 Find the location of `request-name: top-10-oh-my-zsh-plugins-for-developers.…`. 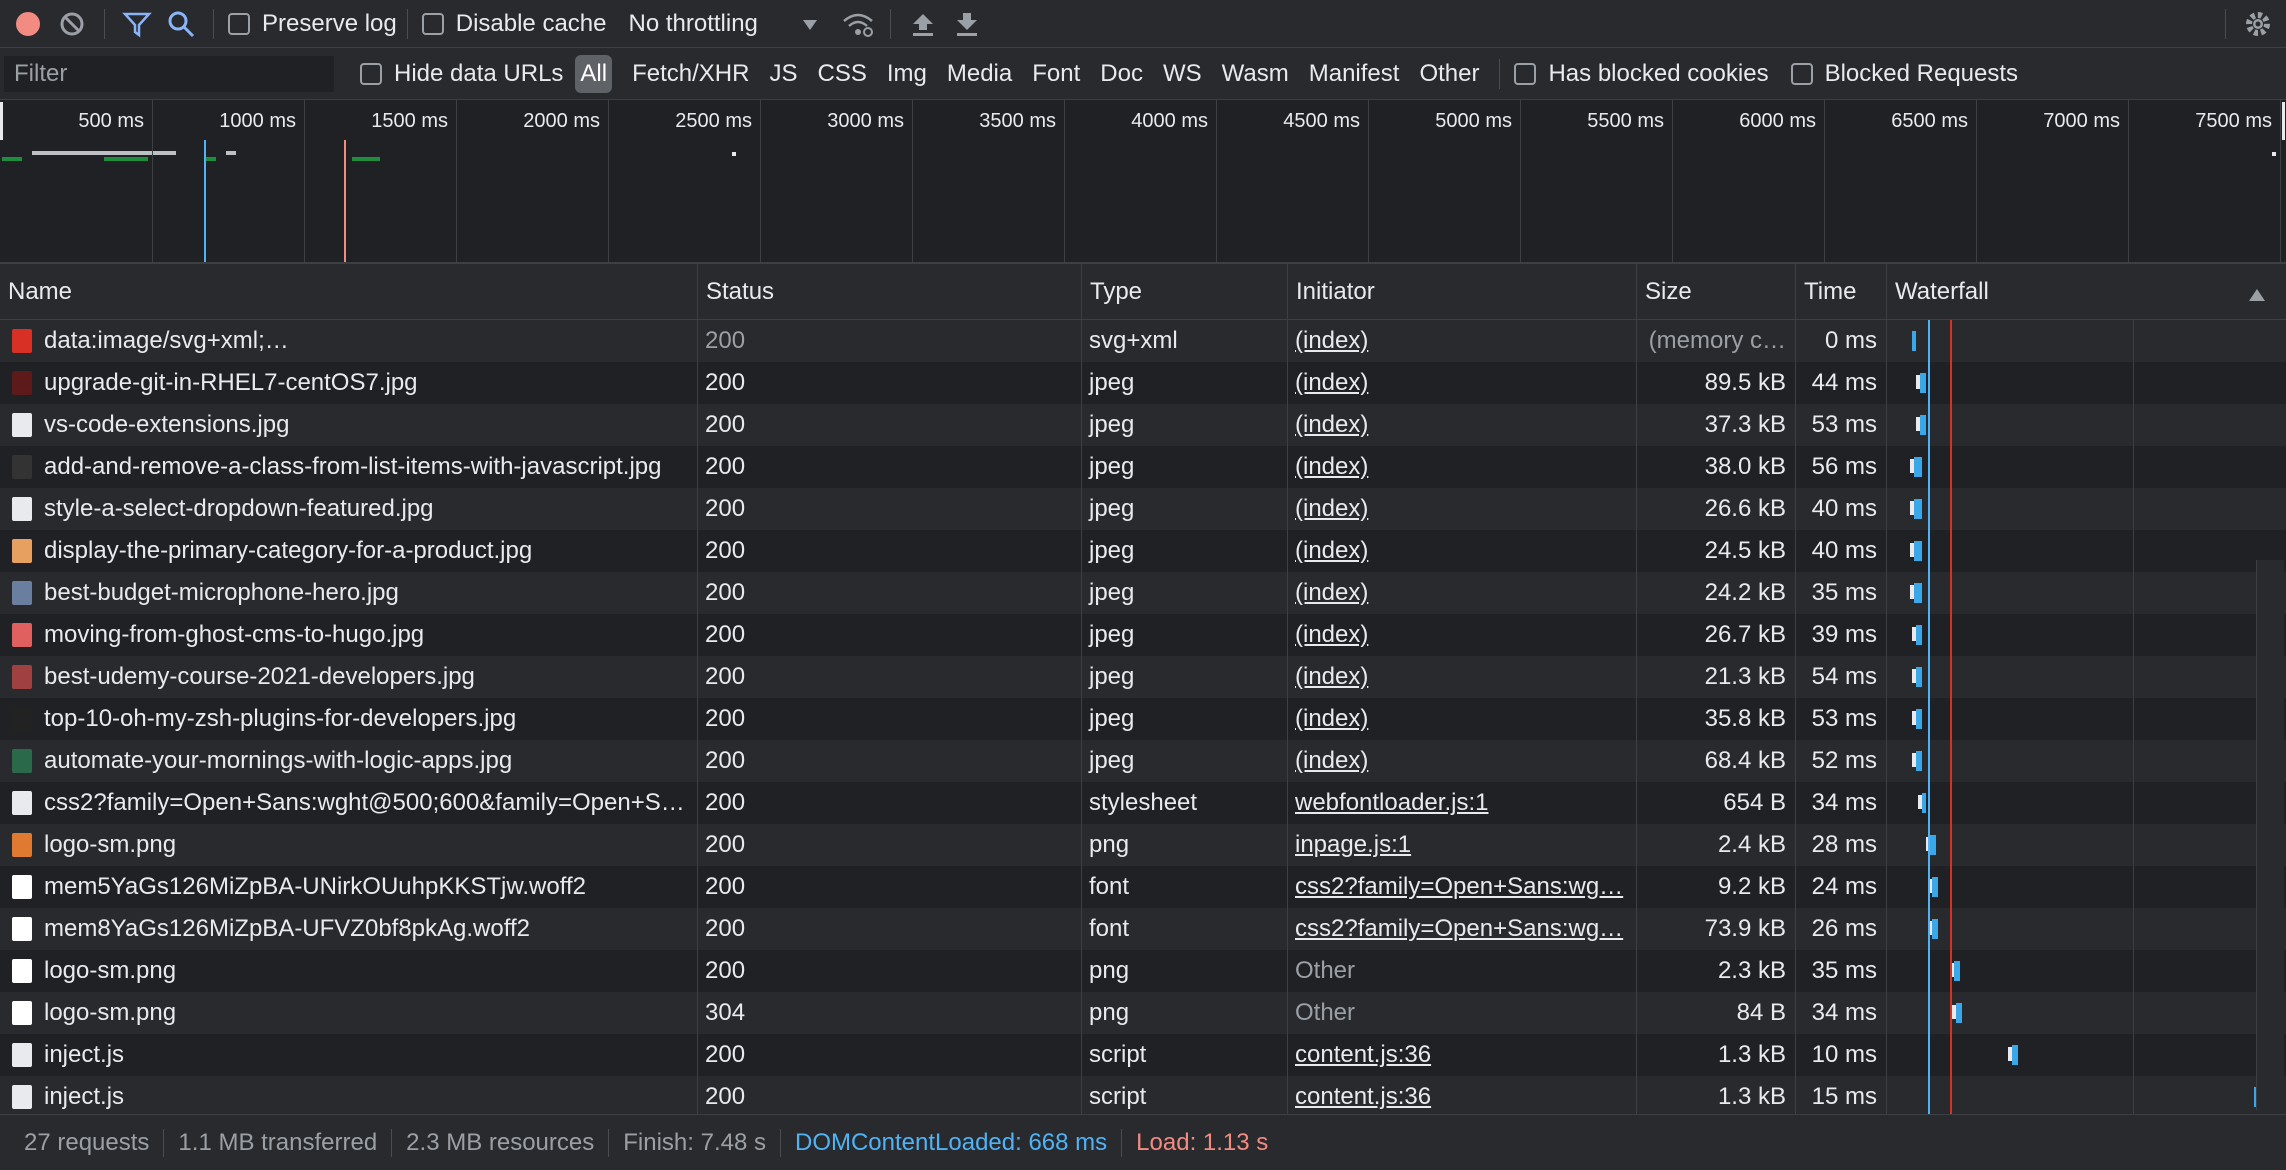

request-name: top-10-oh-my-zsh-plugins-for-developers.… is located at coordinates (280, 718).